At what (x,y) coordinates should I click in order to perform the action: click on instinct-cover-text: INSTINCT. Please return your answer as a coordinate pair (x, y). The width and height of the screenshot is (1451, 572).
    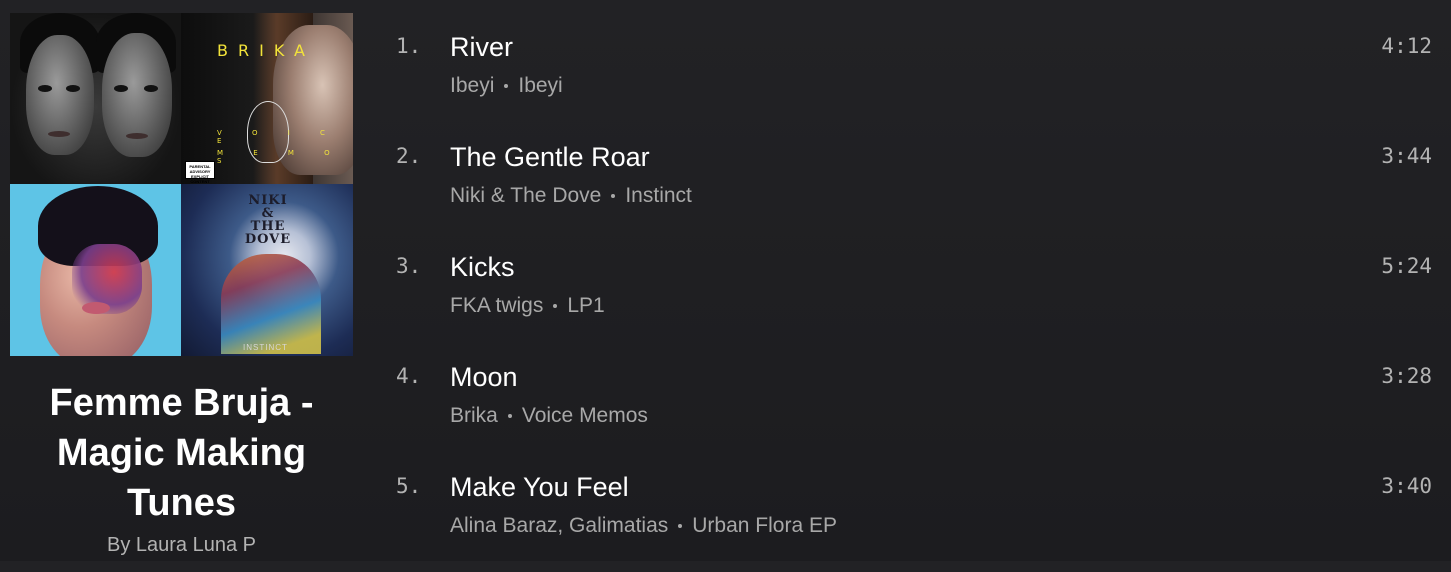
    Looking at the image, I should click on (265, 347).